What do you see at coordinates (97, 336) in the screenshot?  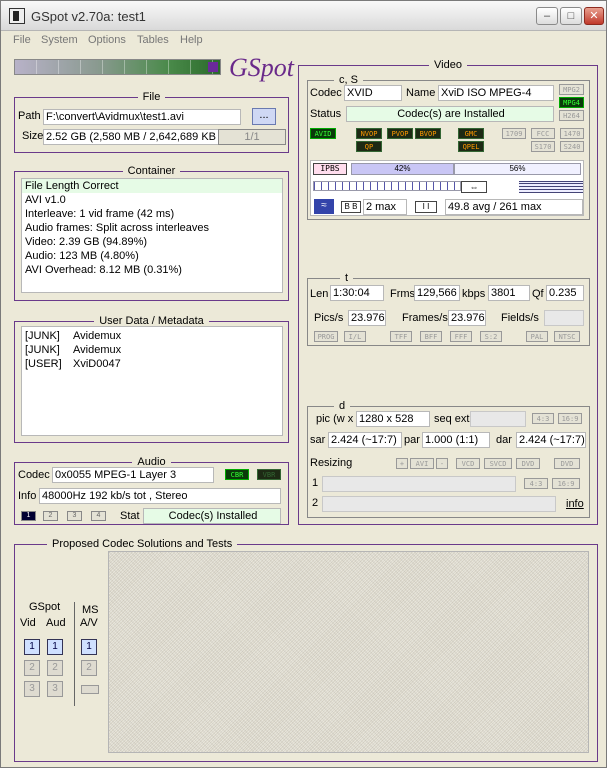 I see `userdata-value: Avidemux` at bounding box center [97, 336].